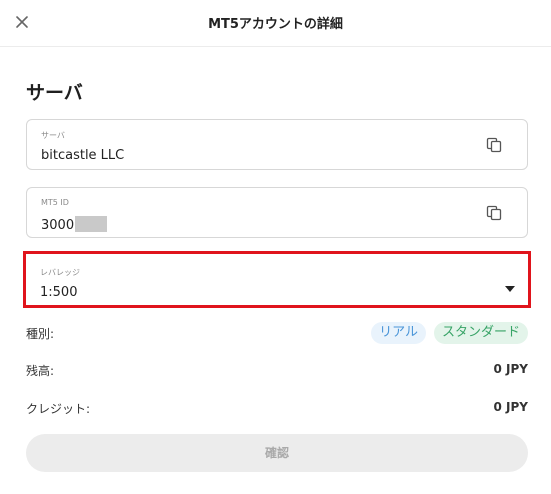 This screenshot has width=551, height=494. I want to click on confirm-button: 確認, so click(277, 453).